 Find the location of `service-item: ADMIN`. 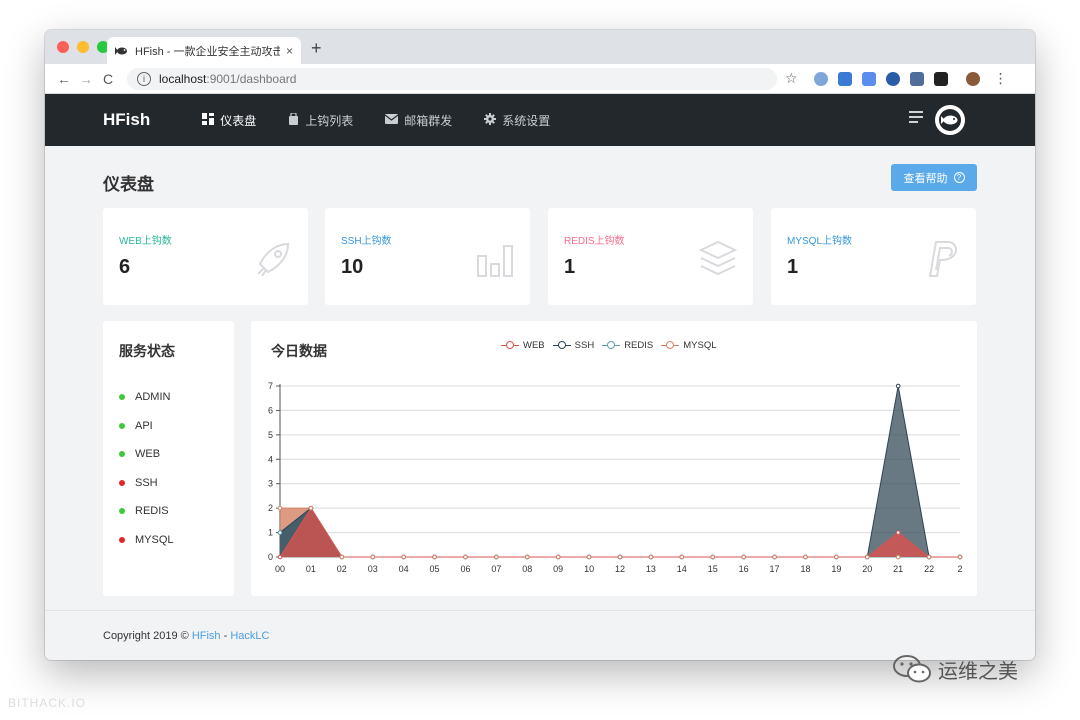

service-item: ADMIN is located at coordinates (146, 397).